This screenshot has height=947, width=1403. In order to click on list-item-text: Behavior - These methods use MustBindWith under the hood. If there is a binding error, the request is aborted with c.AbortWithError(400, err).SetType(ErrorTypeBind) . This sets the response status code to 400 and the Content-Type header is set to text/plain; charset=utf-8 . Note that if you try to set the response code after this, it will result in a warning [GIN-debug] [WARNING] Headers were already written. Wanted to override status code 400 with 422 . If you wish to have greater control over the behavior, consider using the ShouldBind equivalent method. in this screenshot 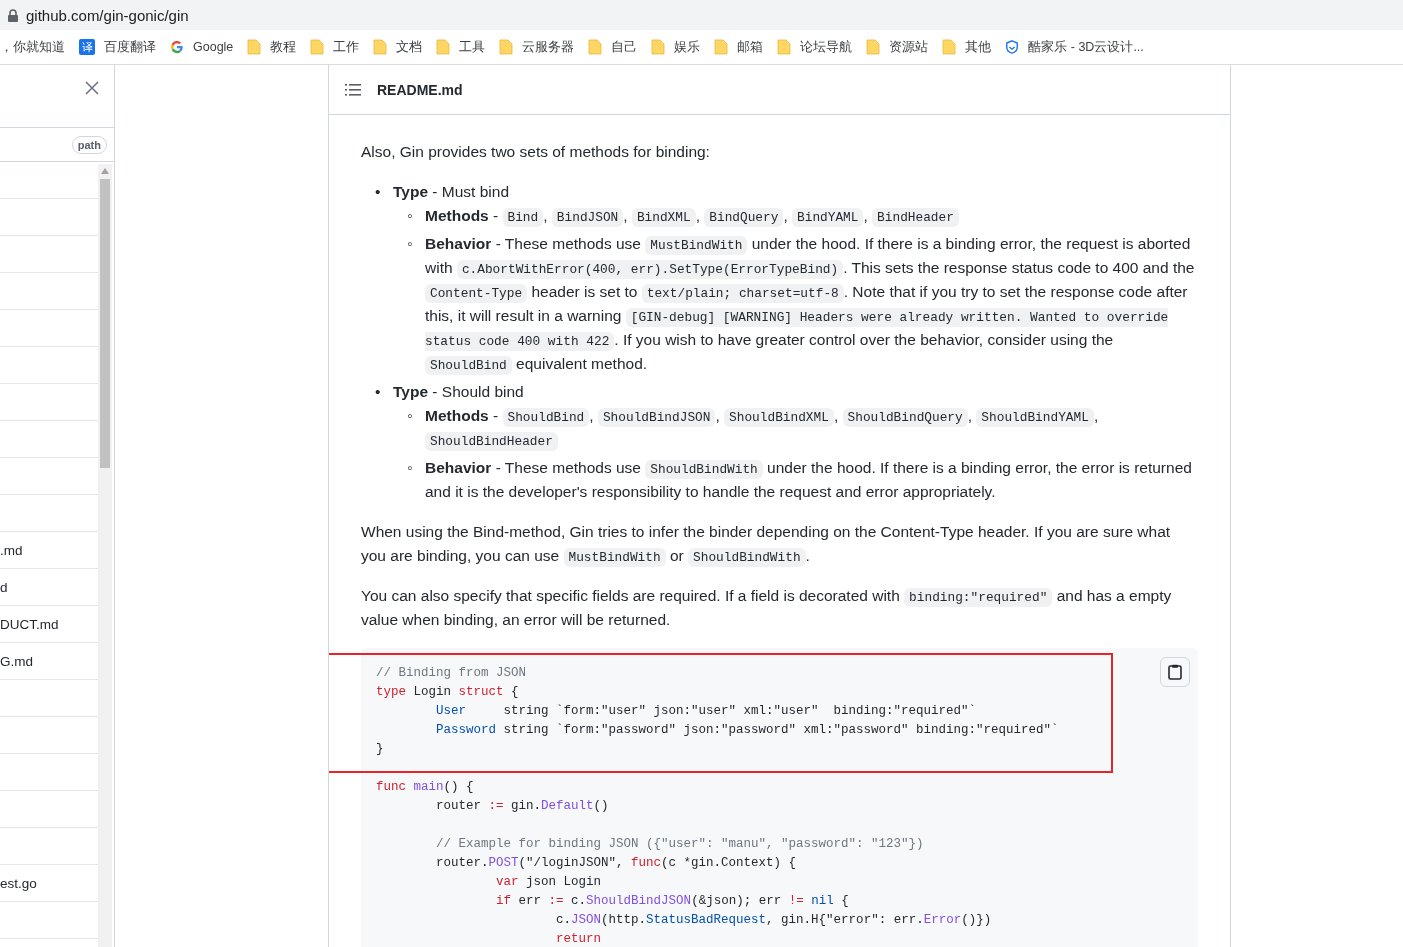, I will do `click(810, 305)`.